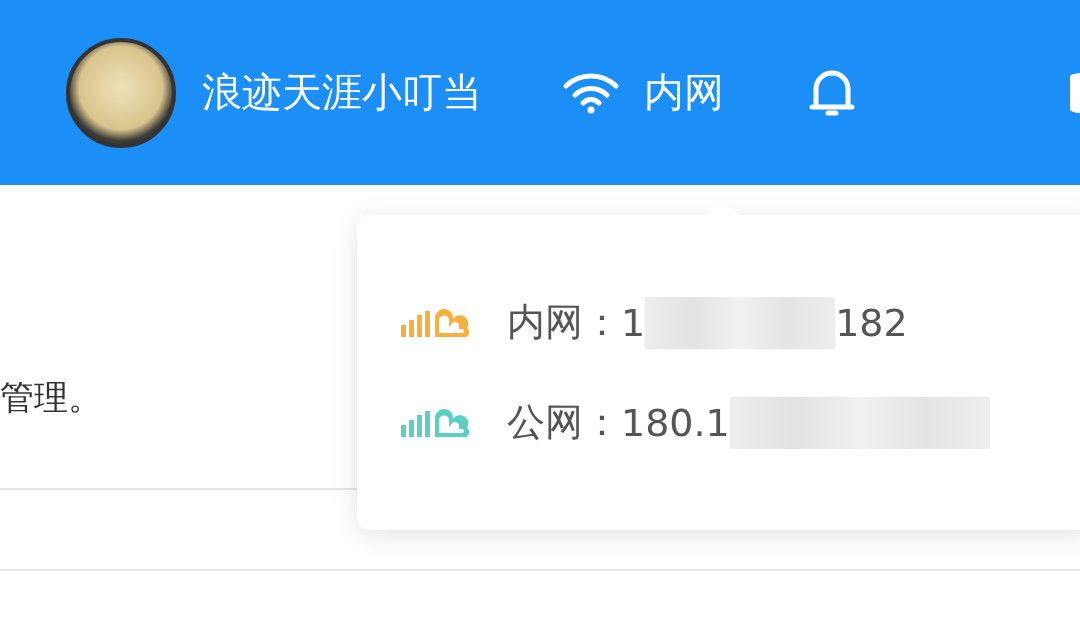  What do you see at coordinates (675, 422) in the screenshot?
I see `ip-address: 180.1` at bounding box center [675, 422].